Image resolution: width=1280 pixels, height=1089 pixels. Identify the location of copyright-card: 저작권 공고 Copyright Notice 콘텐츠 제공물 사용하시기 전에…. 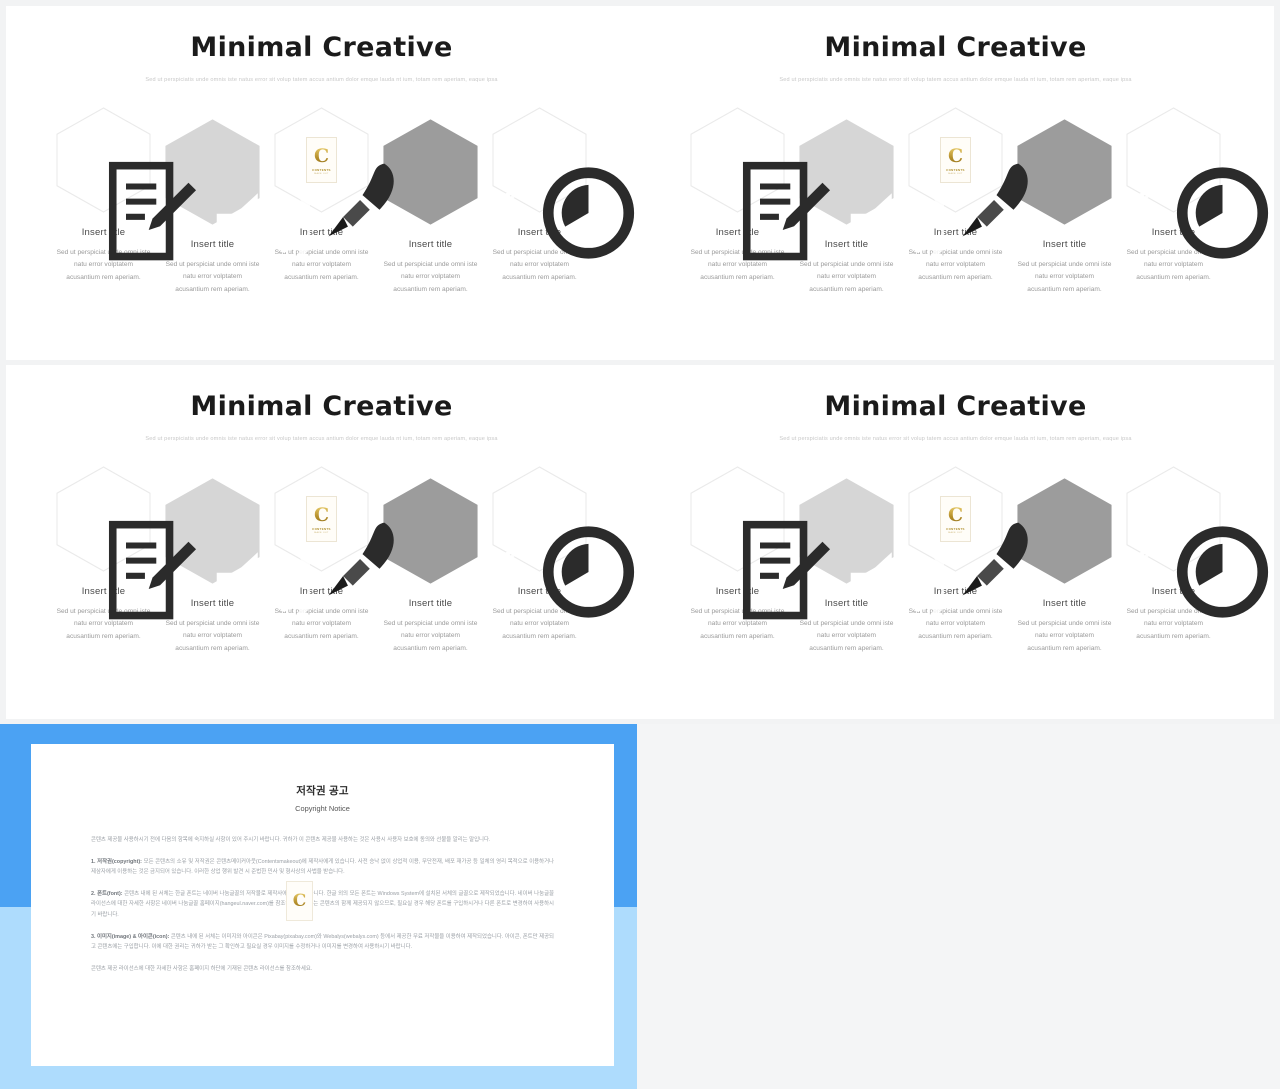
(322, 905).